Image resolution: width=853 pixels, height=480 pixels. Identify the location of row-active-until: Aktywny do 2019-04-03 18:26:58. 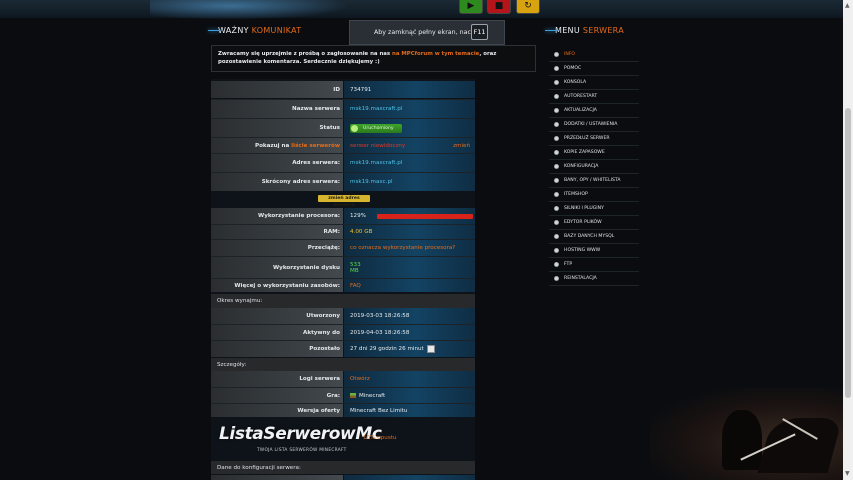
(343, 332).